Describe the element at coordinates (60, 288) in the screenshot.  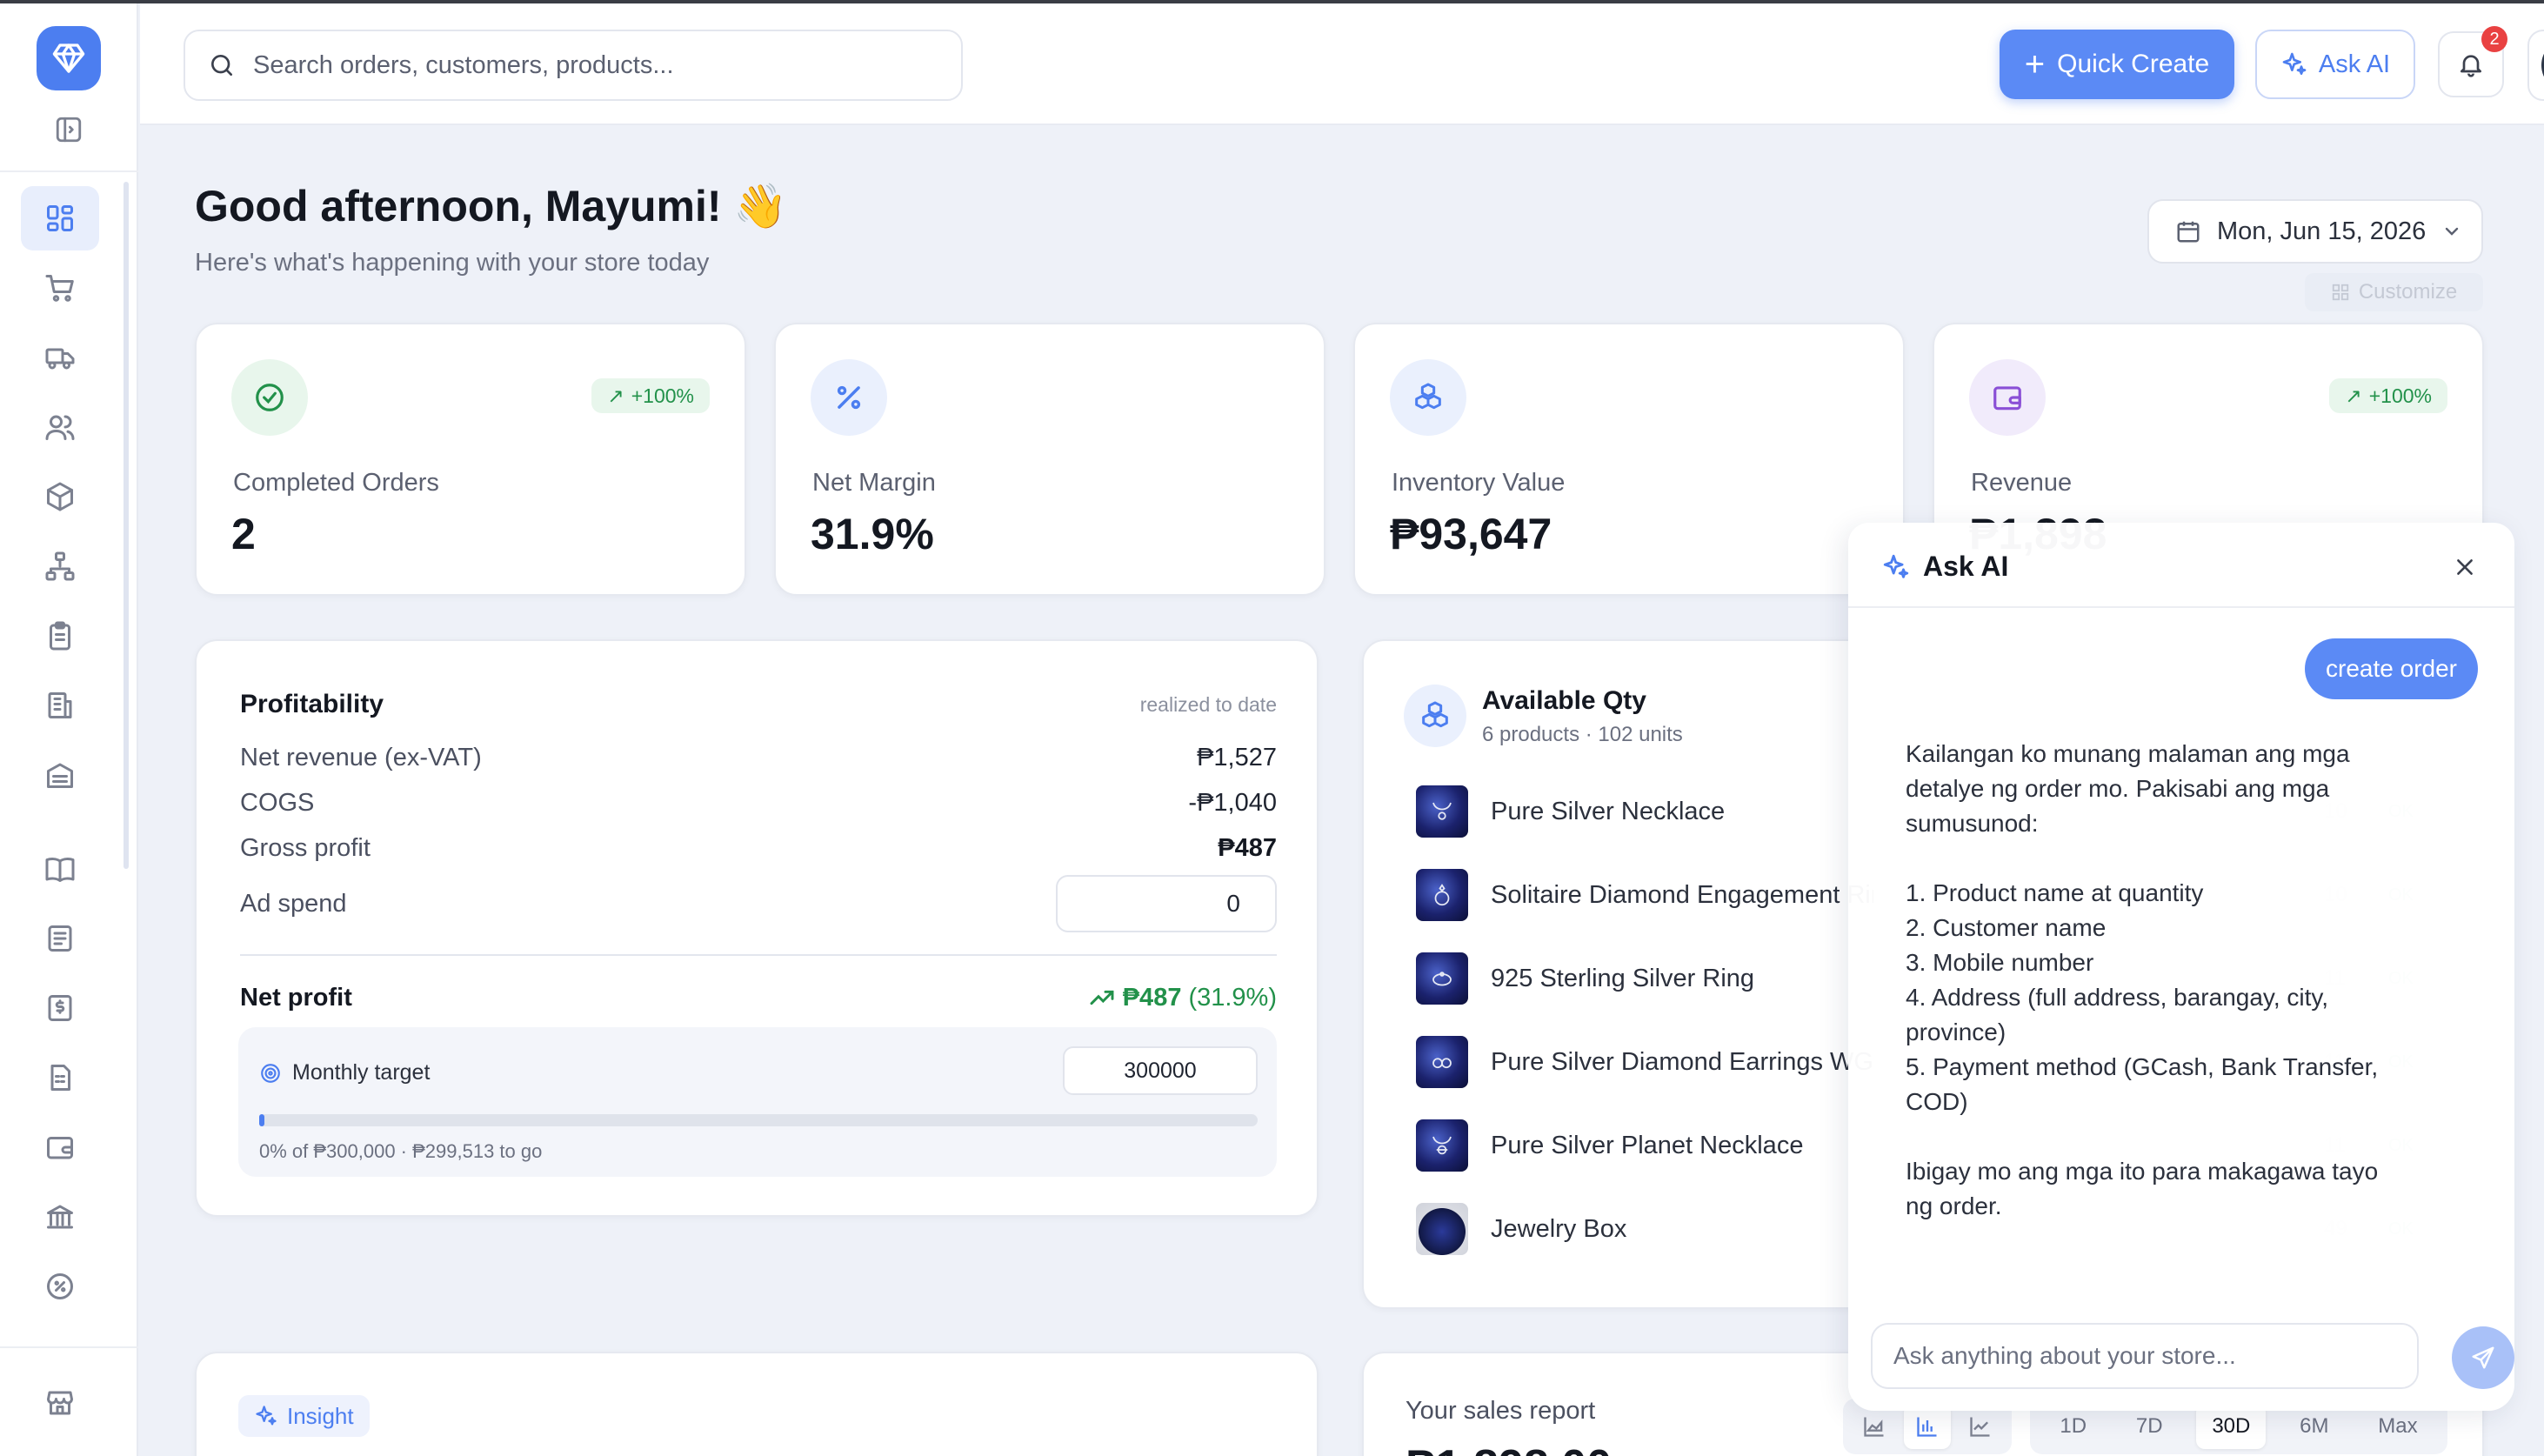
I see `nav-cart-icon` at that location.